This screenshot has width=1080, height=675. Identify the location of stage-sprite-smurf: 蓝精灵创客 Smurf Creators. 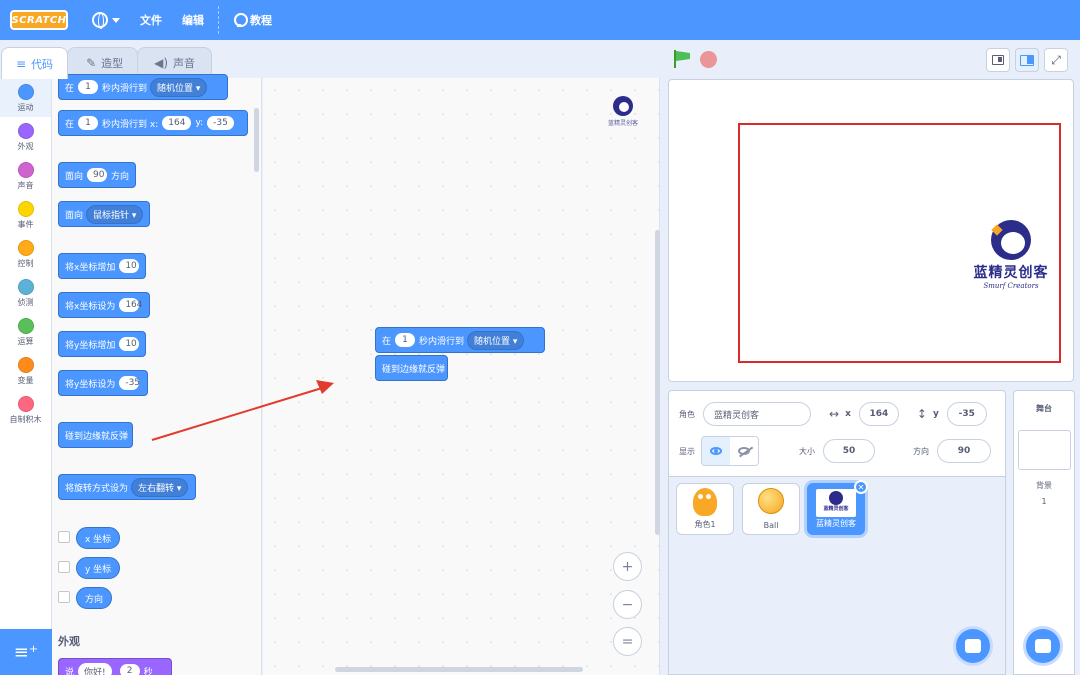
(1011, 255).